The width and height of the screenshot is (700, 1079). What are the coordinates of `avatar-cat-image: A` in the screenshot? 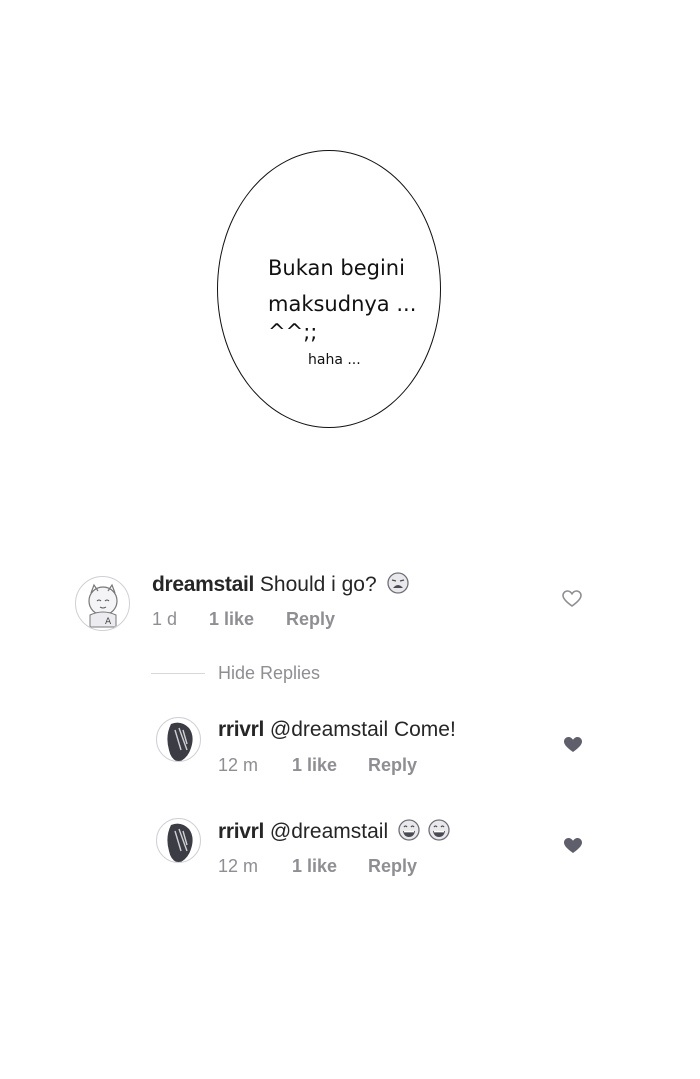 It's located at (103, 605).